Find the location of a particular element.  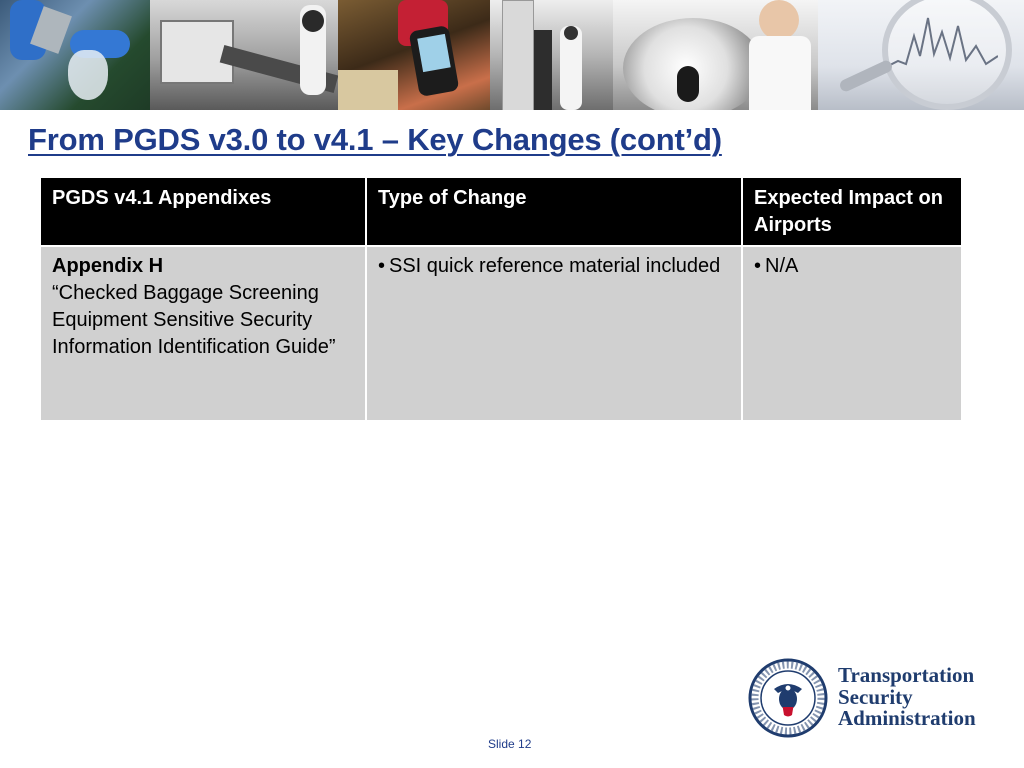

wordmark-line-1: Transportation is located at coordinates (906, 675).